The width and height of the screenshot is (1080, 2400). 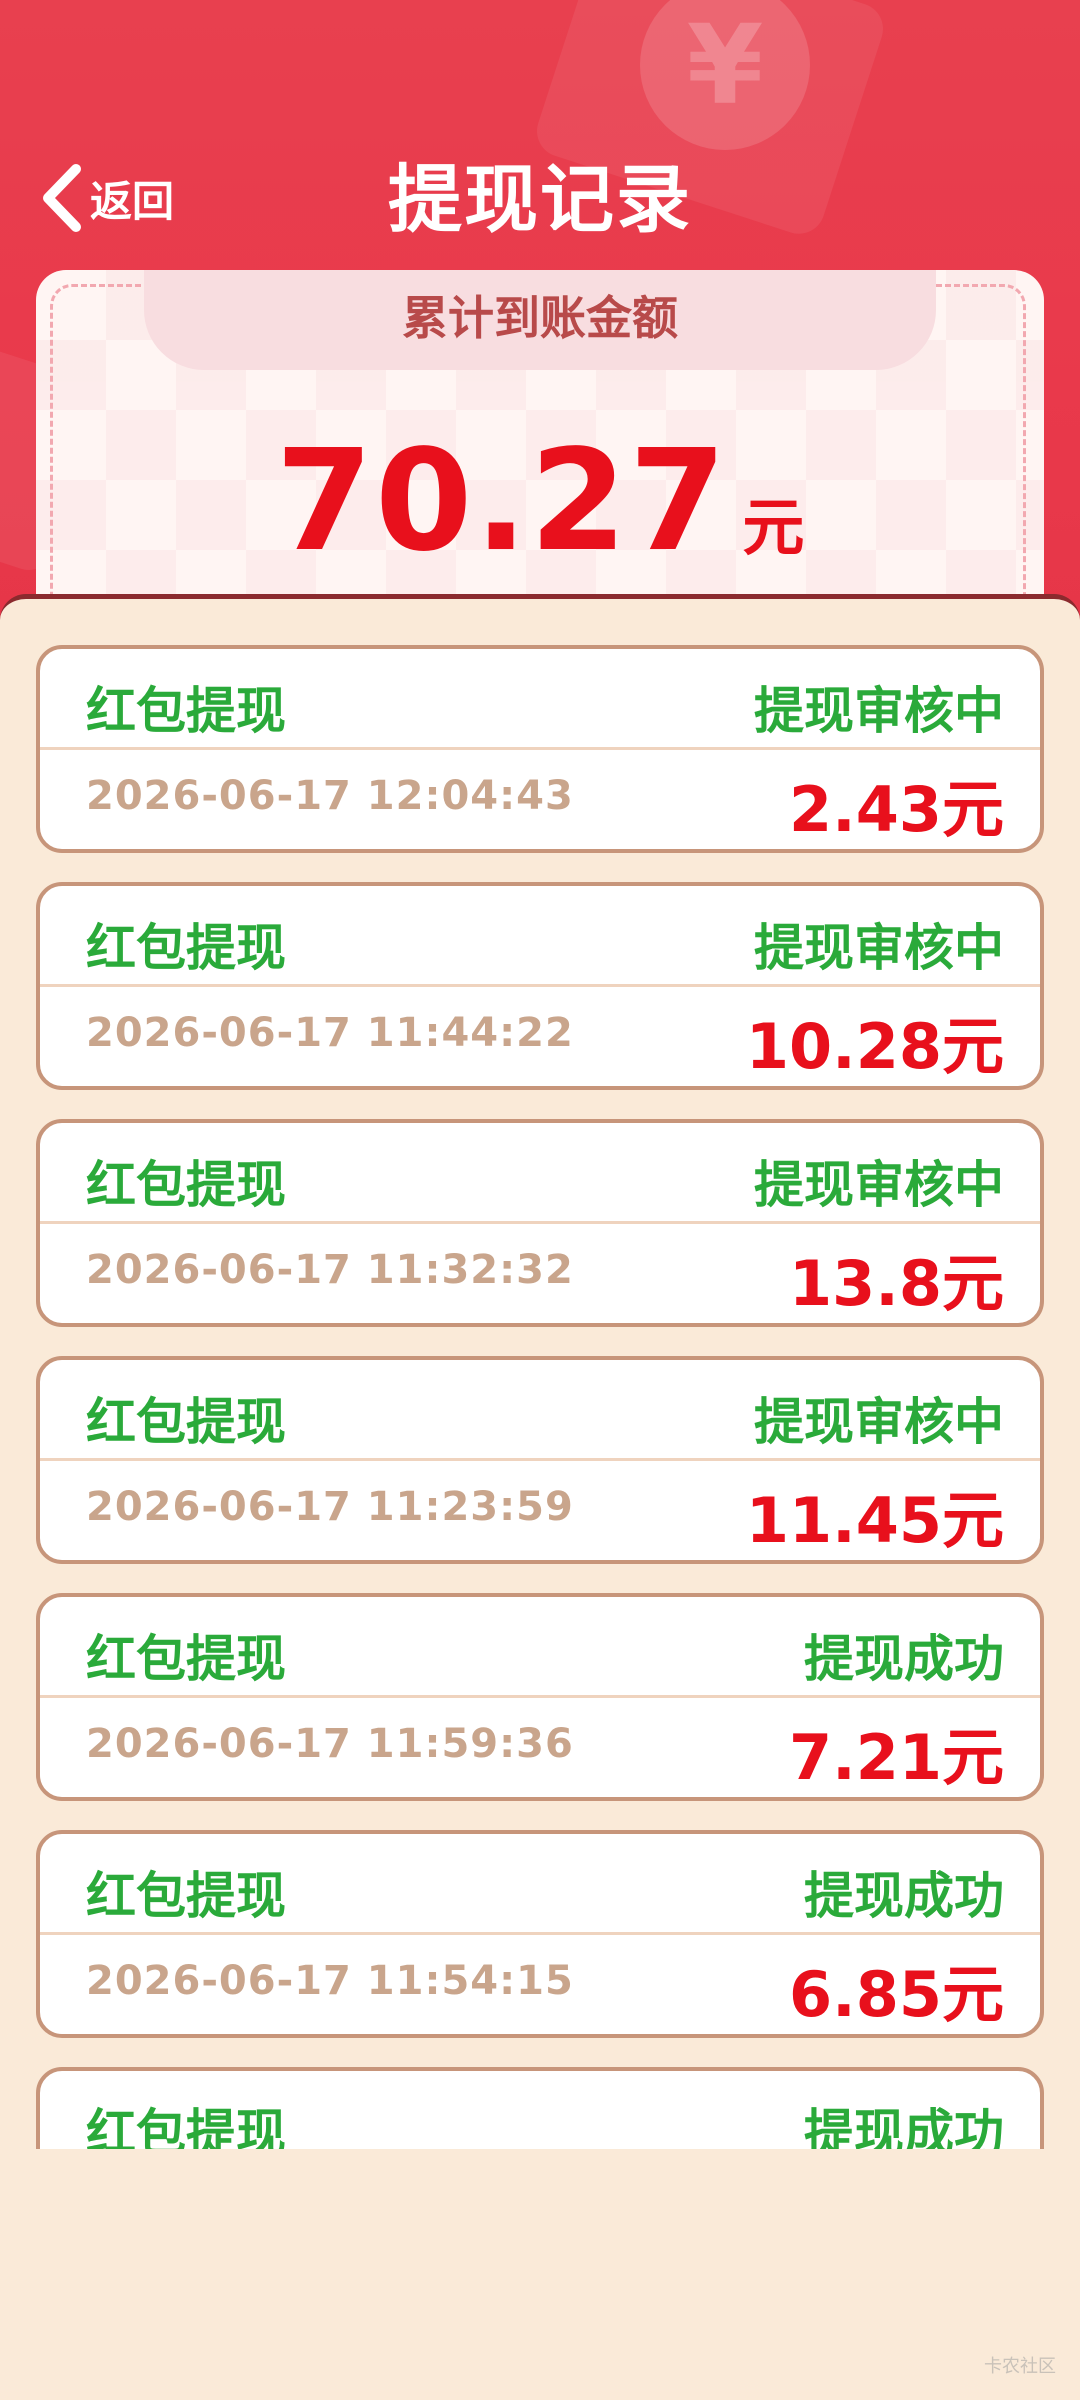 What do you see at coordinates (874, 1520) in the screenshot?
I see `record-amount: 11.45元` at bounding box center [874, 1520].